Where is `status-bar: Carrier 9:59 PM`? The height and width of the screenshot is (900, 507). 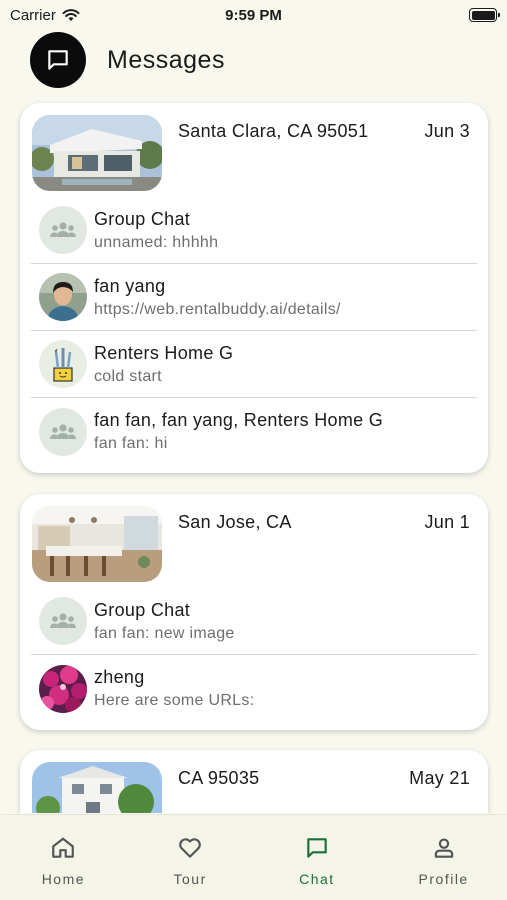 status-bar: Carrier 9:59 PM is located at coordinates (253, 15).